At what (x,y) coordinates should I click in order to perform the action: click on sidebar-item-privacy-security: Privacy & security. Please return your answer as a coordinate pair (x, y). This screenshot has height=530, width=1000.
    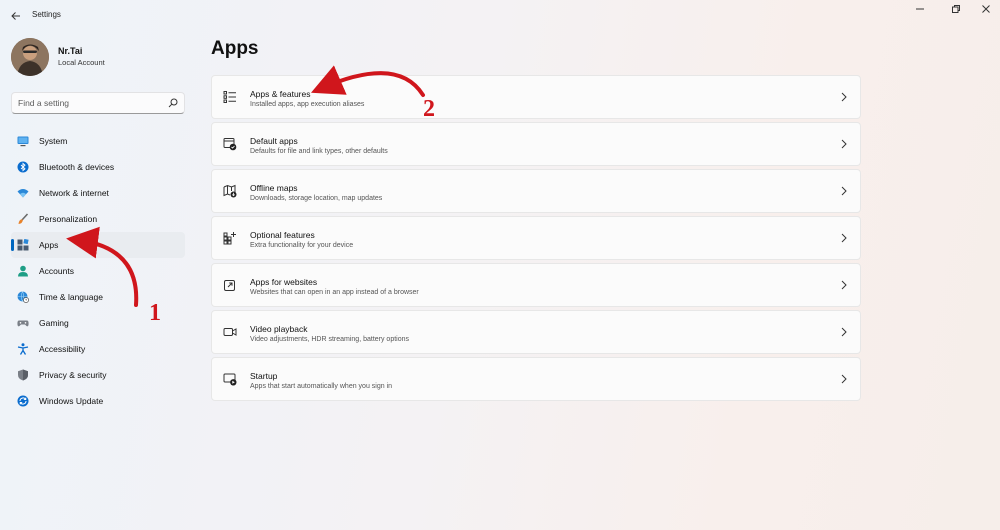
    Looking at the image, I should click on (98, 375).